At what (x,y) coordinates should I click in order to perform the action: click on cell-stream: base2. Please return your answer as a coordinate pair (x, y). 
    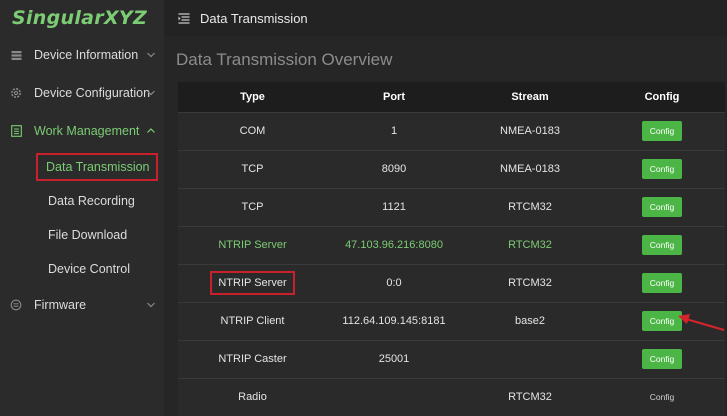
    Looking at the image, I should click on (530, 320).